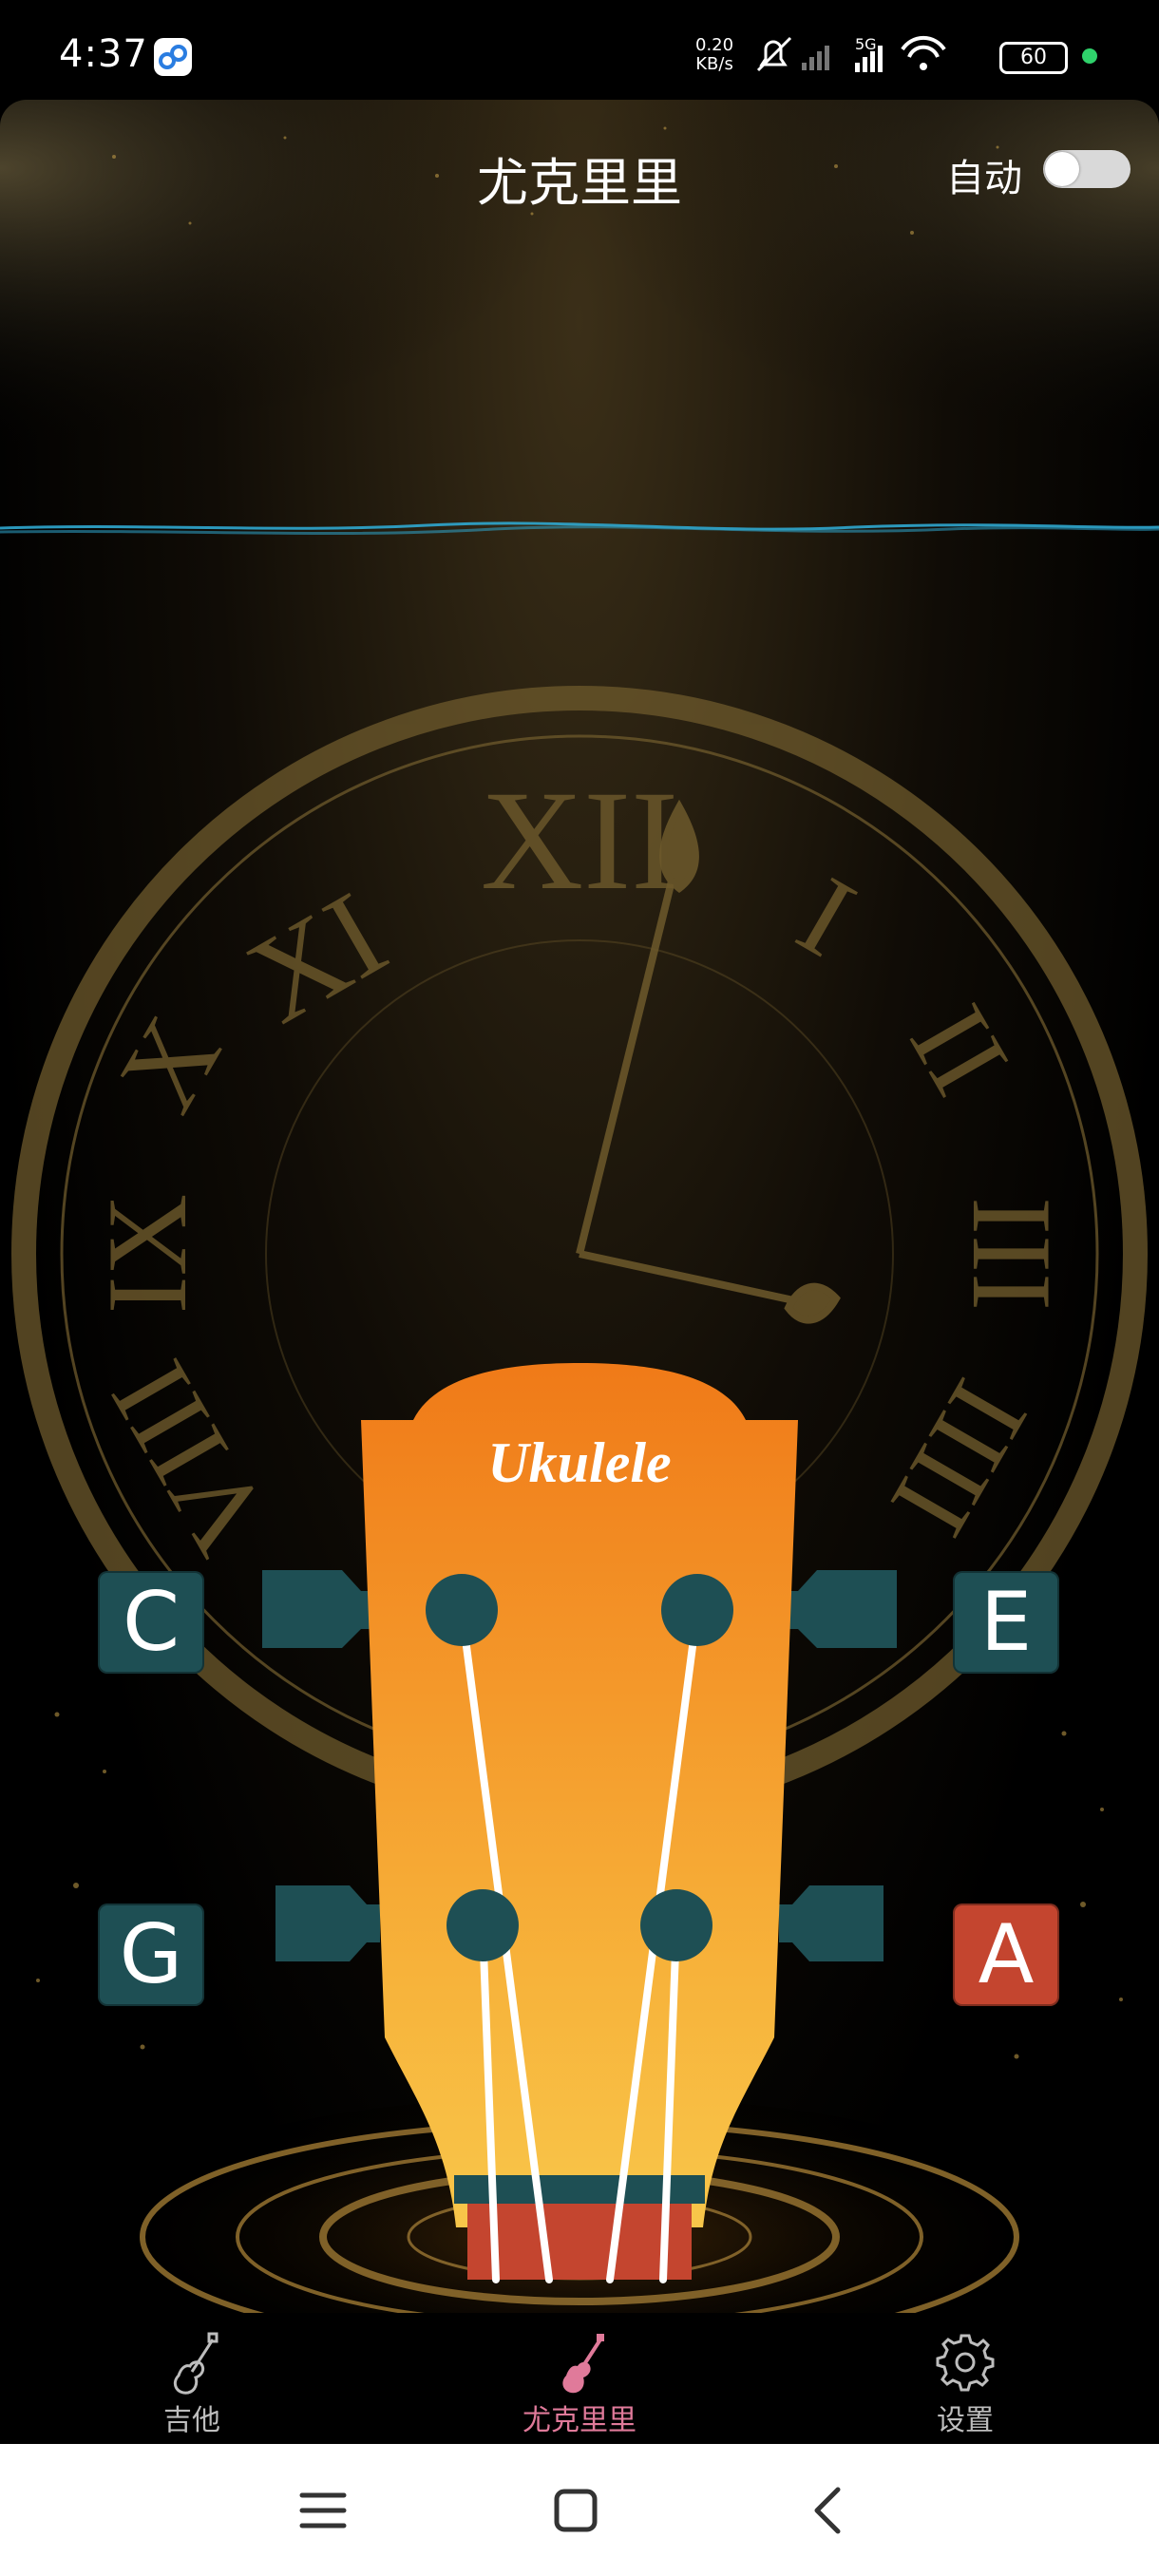 The image size is (1159, 2576). Describe the element at coordinates (923, 52) in the screenshot. I see `wifi-icon` at that location.